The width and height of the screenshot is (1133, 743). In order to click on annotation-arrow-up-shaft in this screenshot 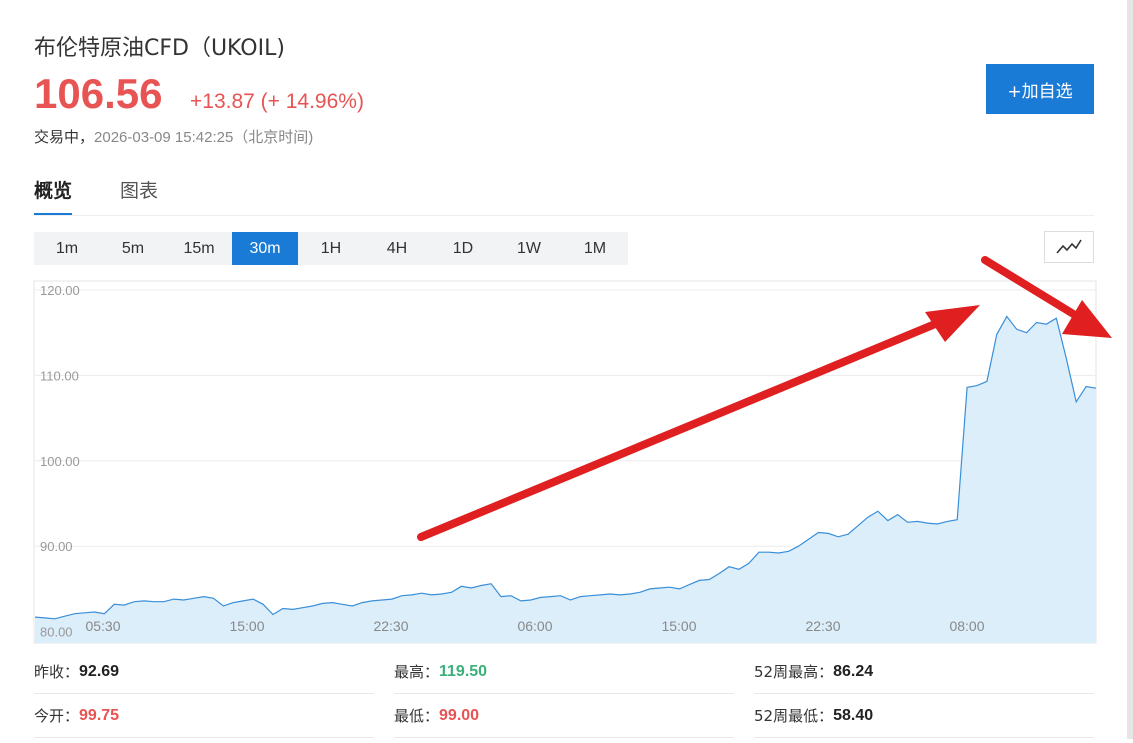, I will do `click(680, 429)`.